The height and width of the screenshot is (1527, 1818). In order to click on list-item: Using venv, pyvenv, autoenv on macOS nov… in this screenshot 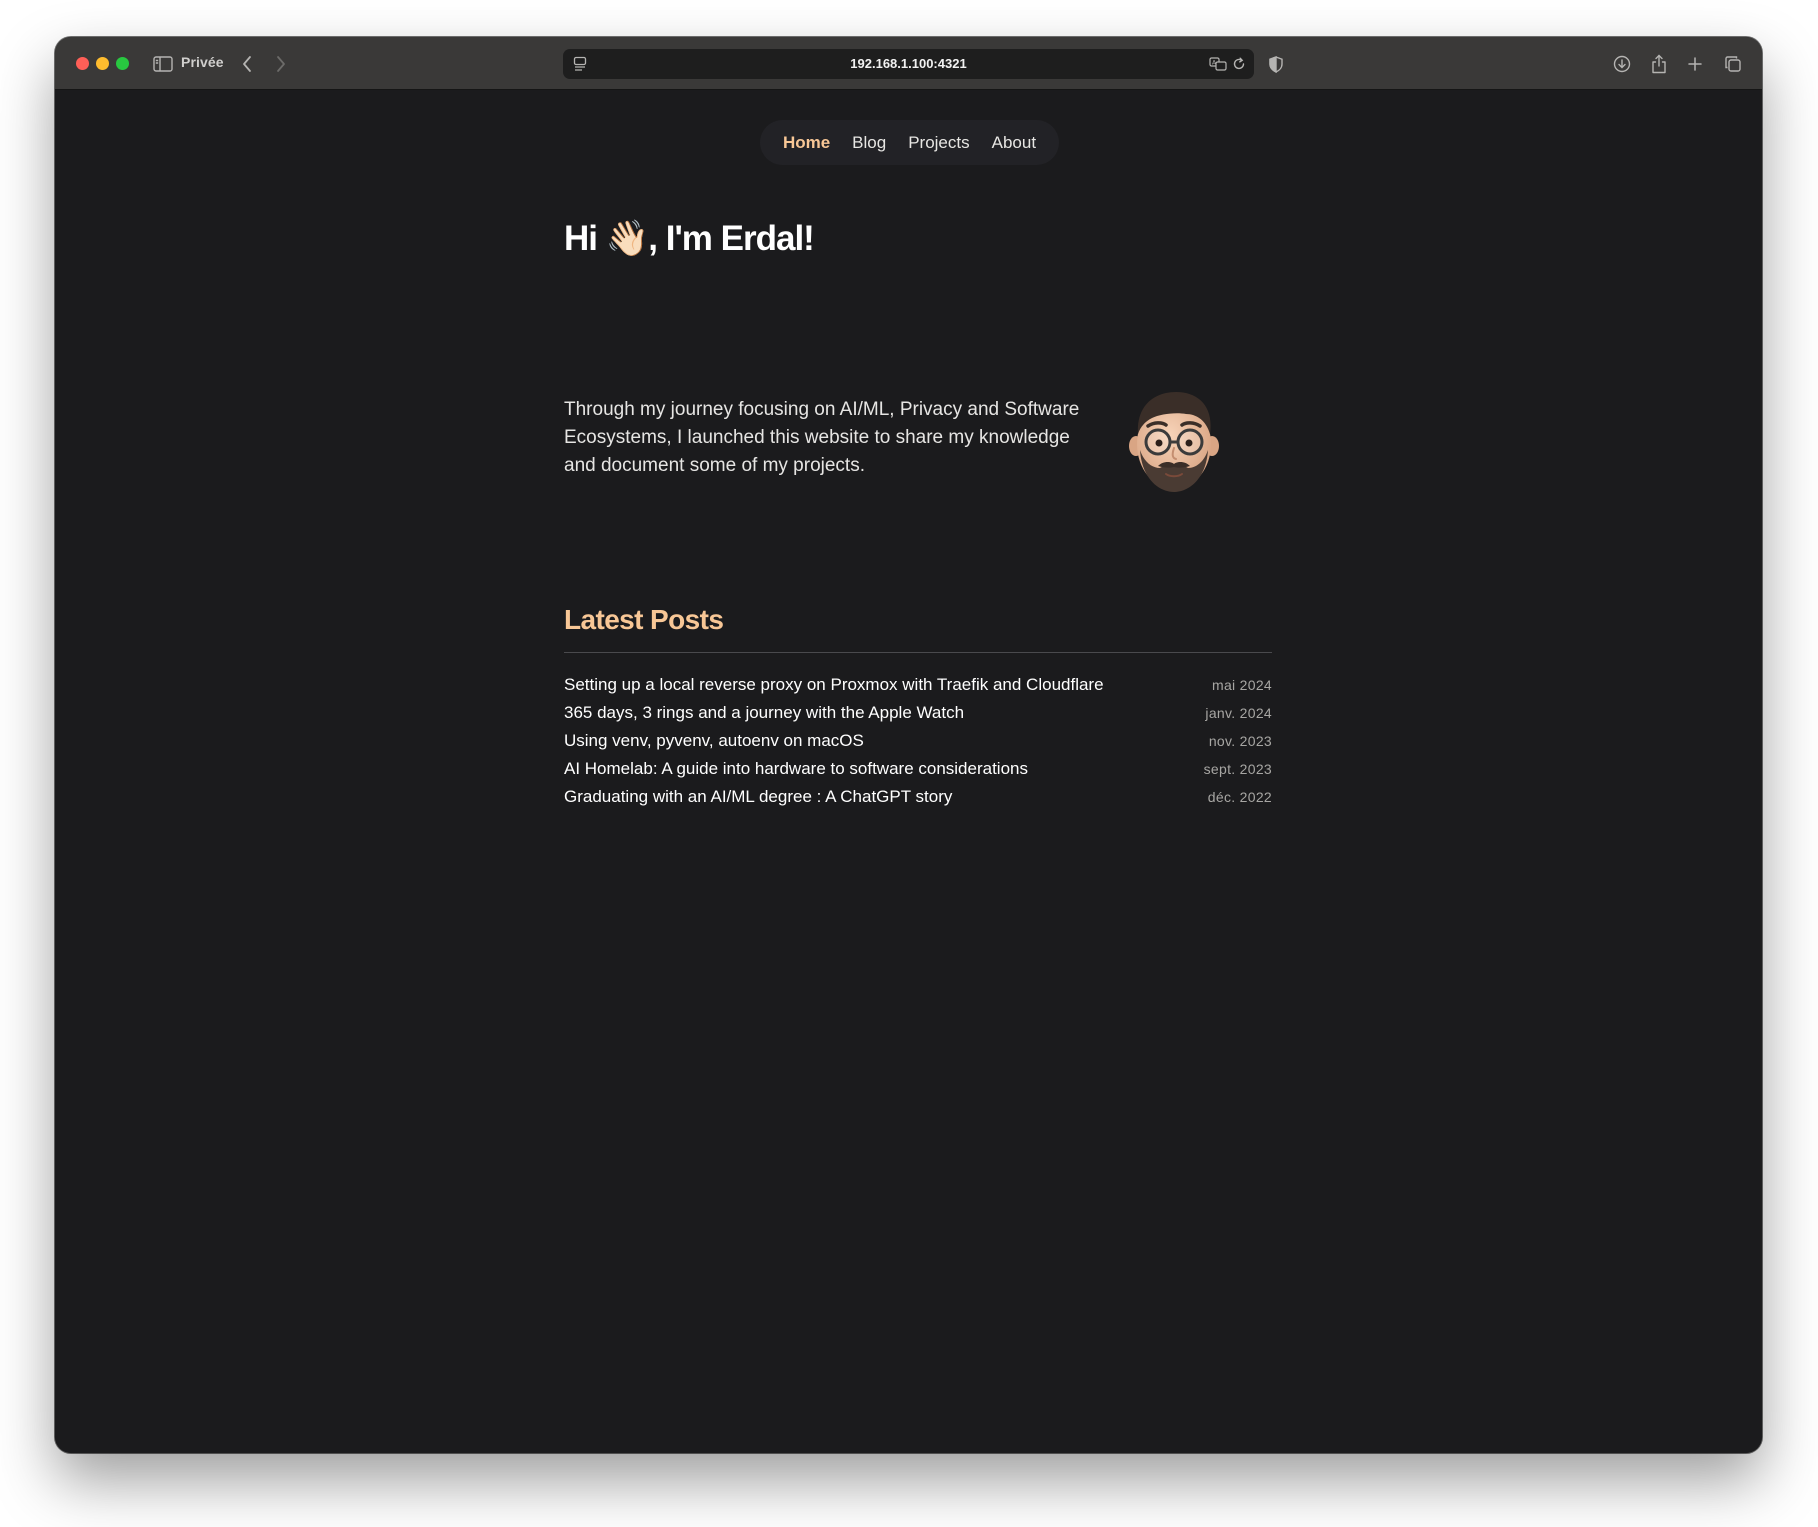, I will do `click(918, 741)`.